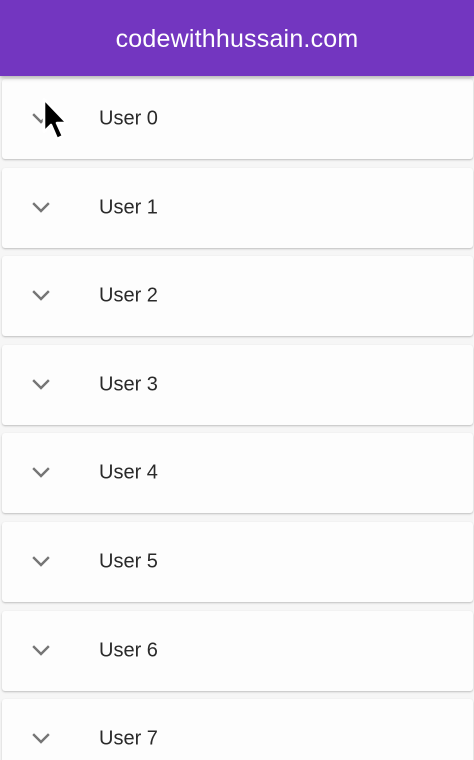 This screenshot has width=474, height=760. I want to click on user-row-label: User 4, so click(128, 472).